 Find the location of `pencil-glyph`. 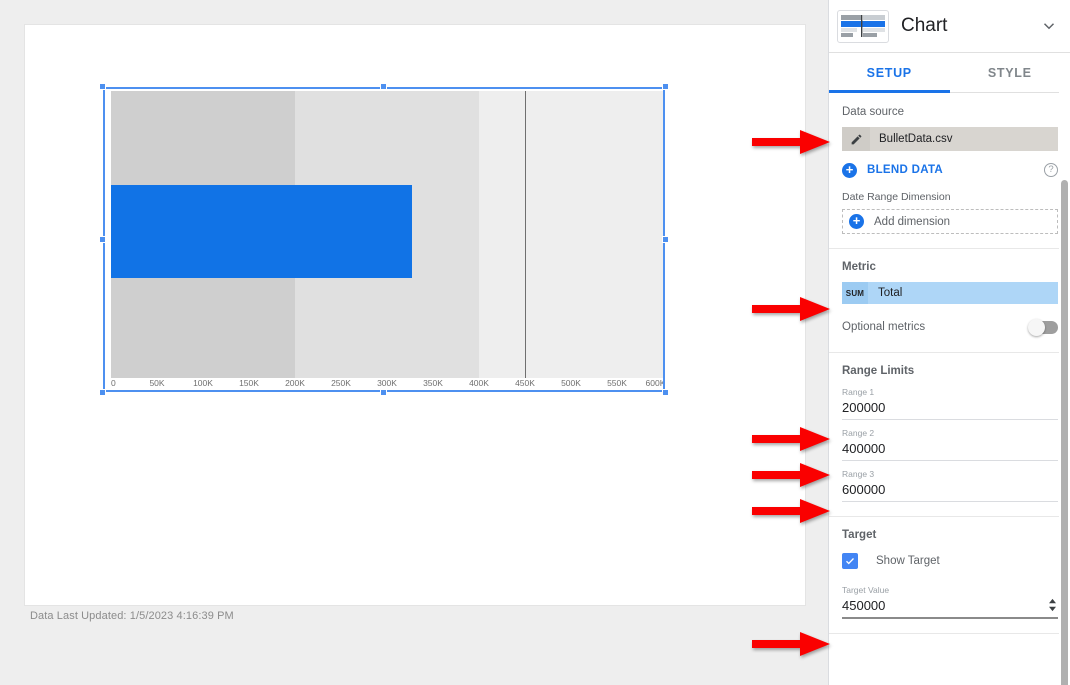

pencil-glyph is located at coordinates (856, 139).